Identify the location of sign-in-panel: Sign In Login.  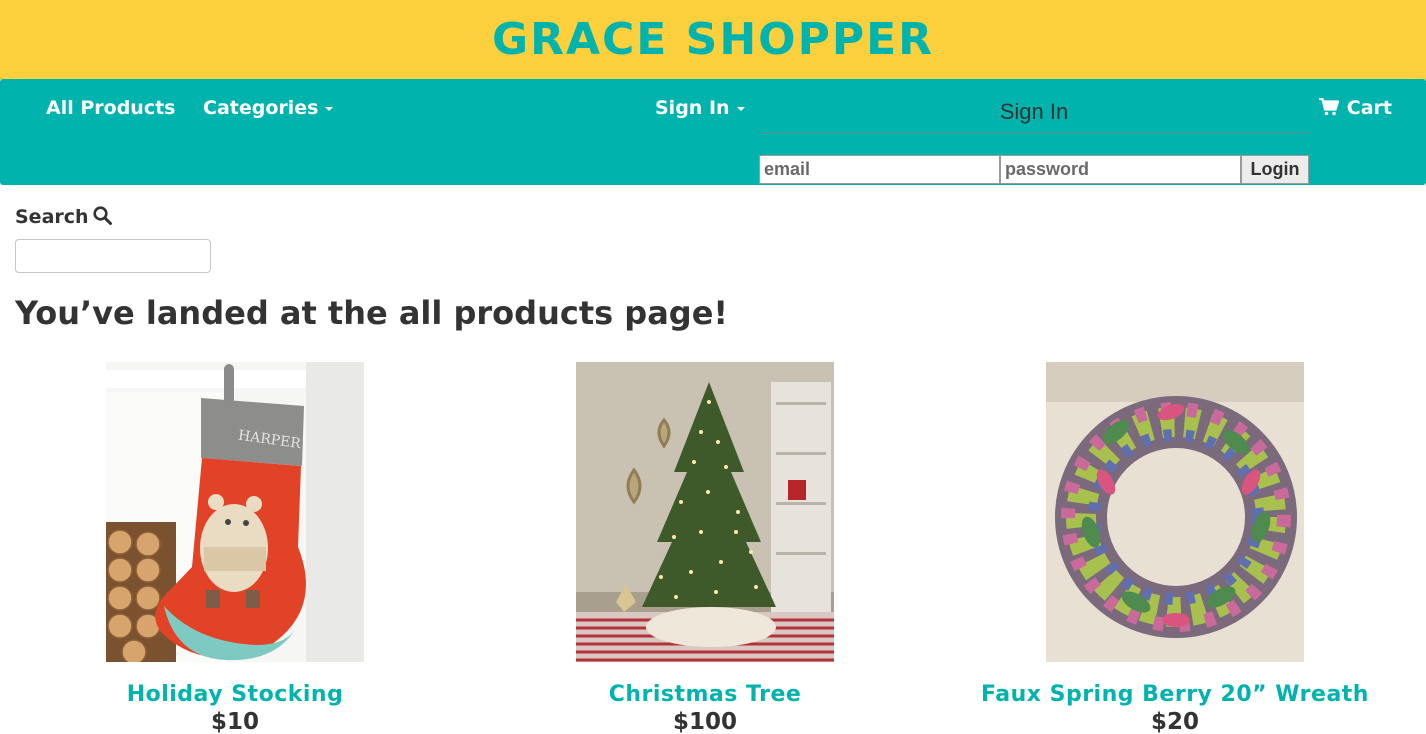
(1034, 132).